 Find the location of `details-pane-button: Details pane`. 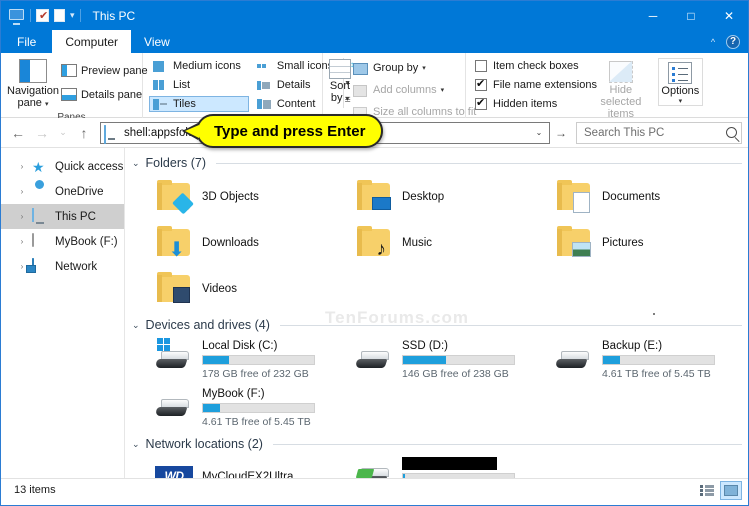

details-pane-button: Details pane is located at coordinates (106, 95).